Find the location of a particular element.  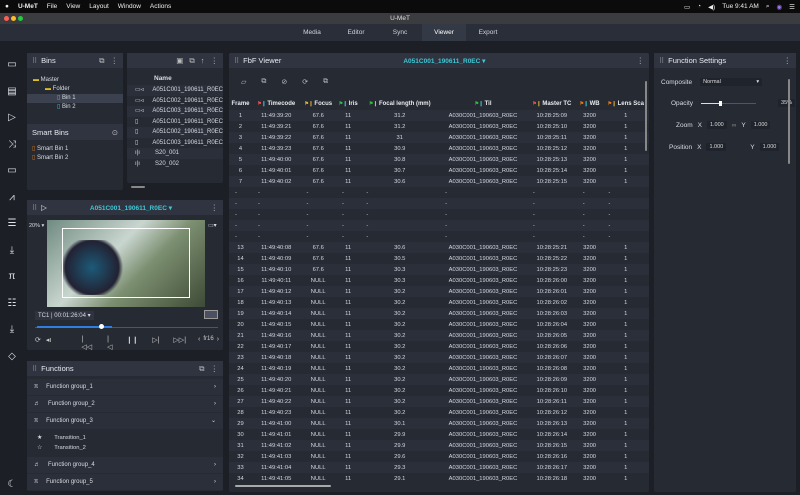

column-header: Frame is located at coordinates (240, 104).